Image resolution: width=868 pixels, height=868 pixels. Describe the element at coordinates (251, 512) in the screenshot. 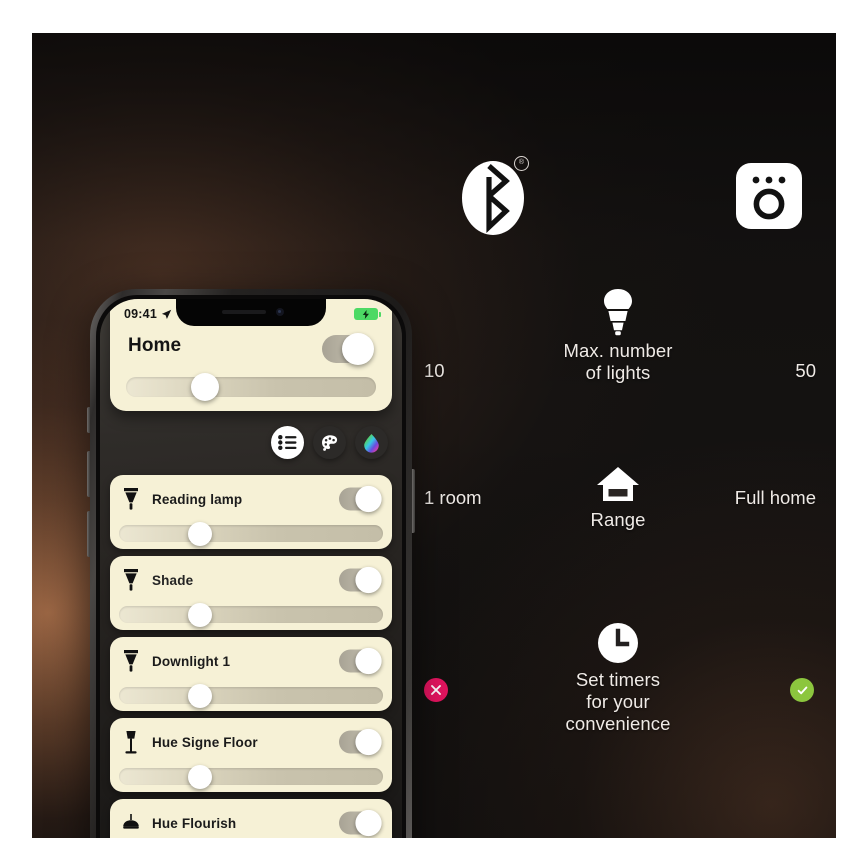

I see `list-item: Reading lamp` at that location.